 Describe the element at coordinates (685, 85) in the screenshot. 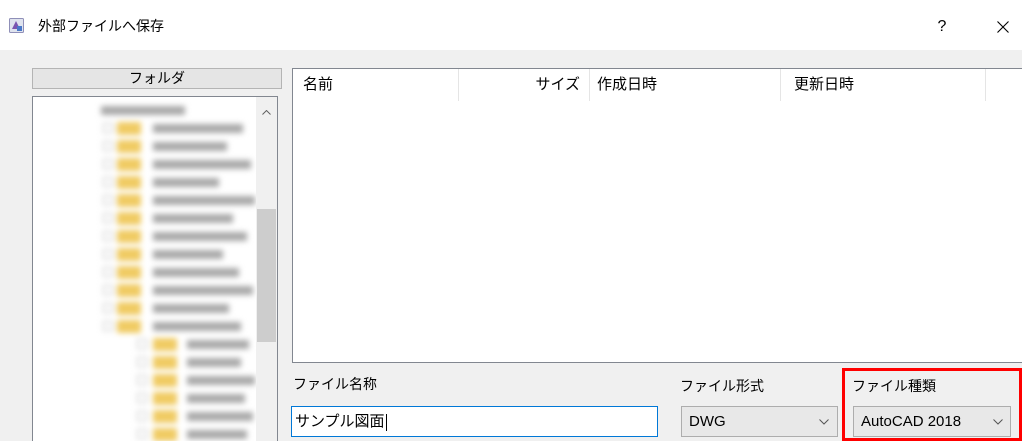

I see `column-header-created: 作成日時` at that location.